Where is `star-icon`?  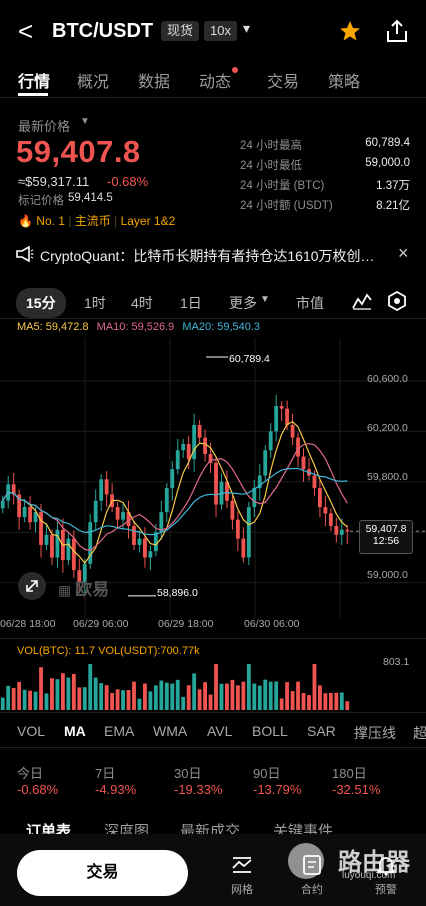
star-icon is located at coordinates (350, 31).